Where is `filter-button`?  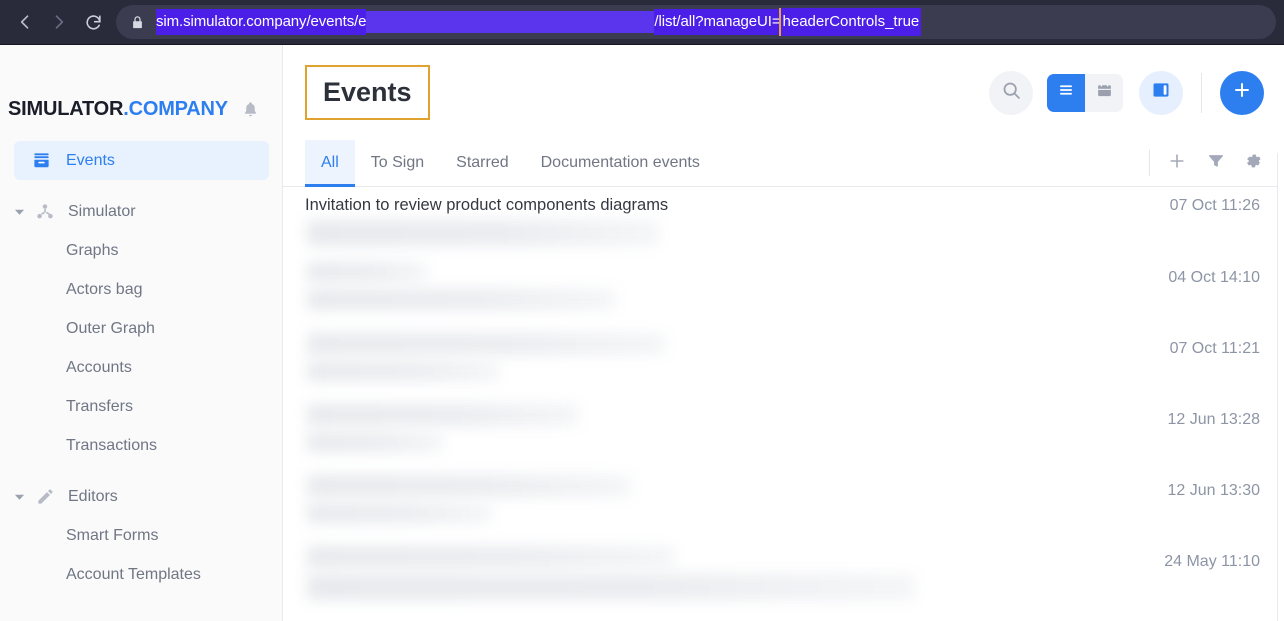 filter-button is located at coordinates (1215, 163).